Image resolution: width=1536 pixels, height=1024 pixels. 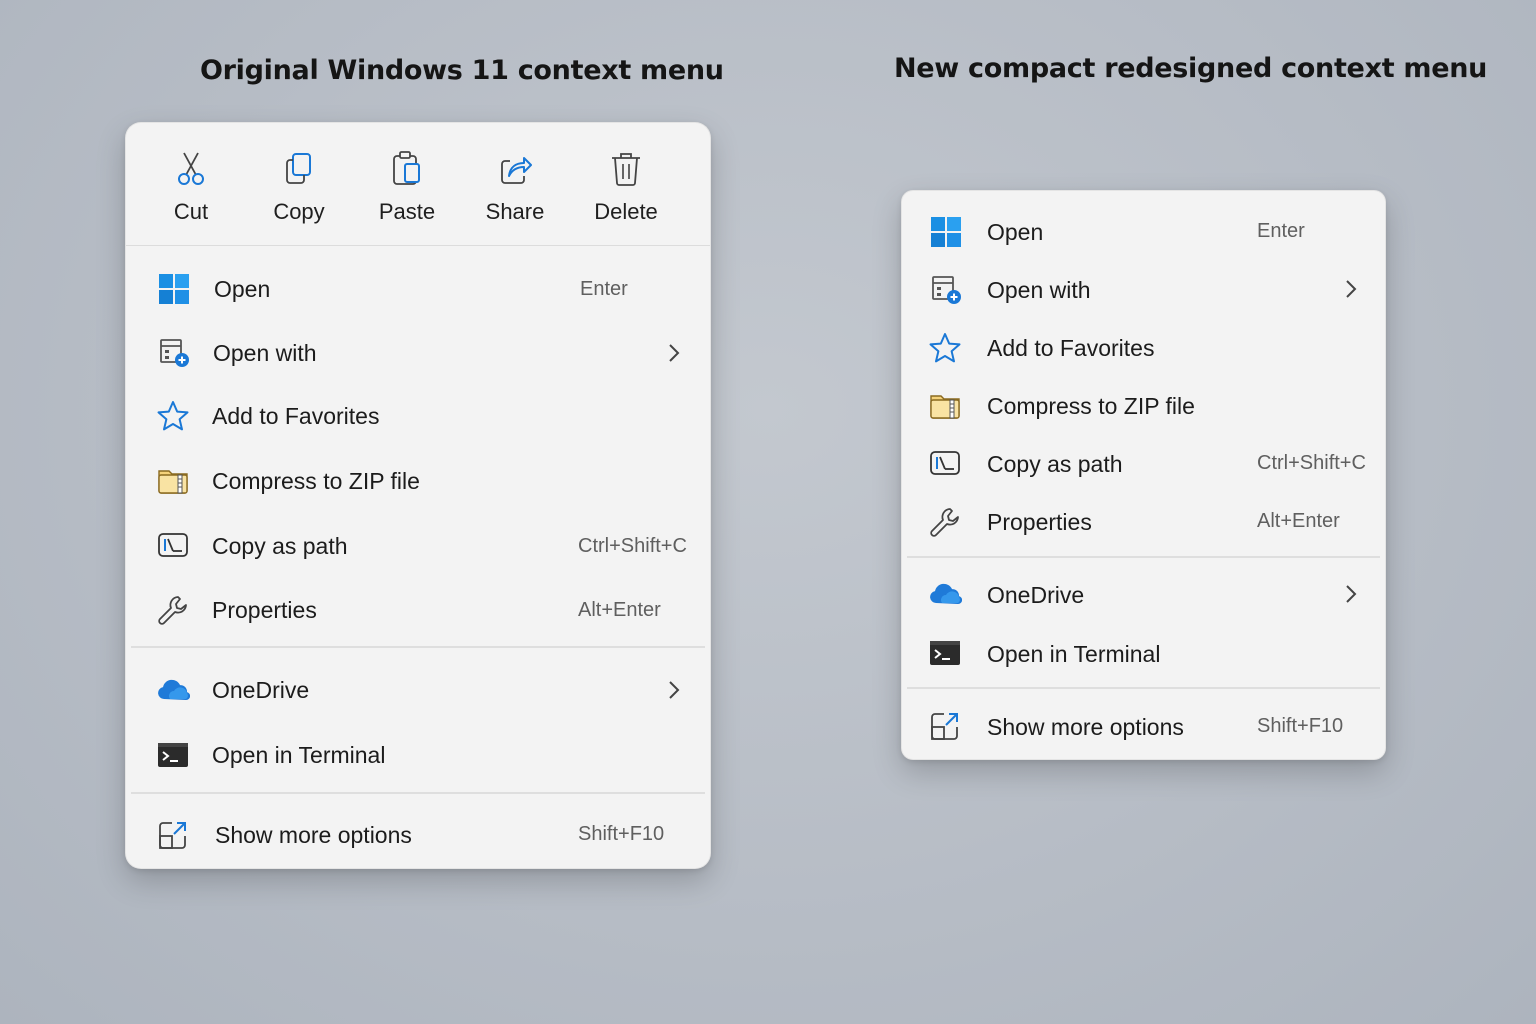 What do you see at coordinates (407, 187) in the screenshot?
I see `paste-button: Paste` at bounding box center [407, 187].